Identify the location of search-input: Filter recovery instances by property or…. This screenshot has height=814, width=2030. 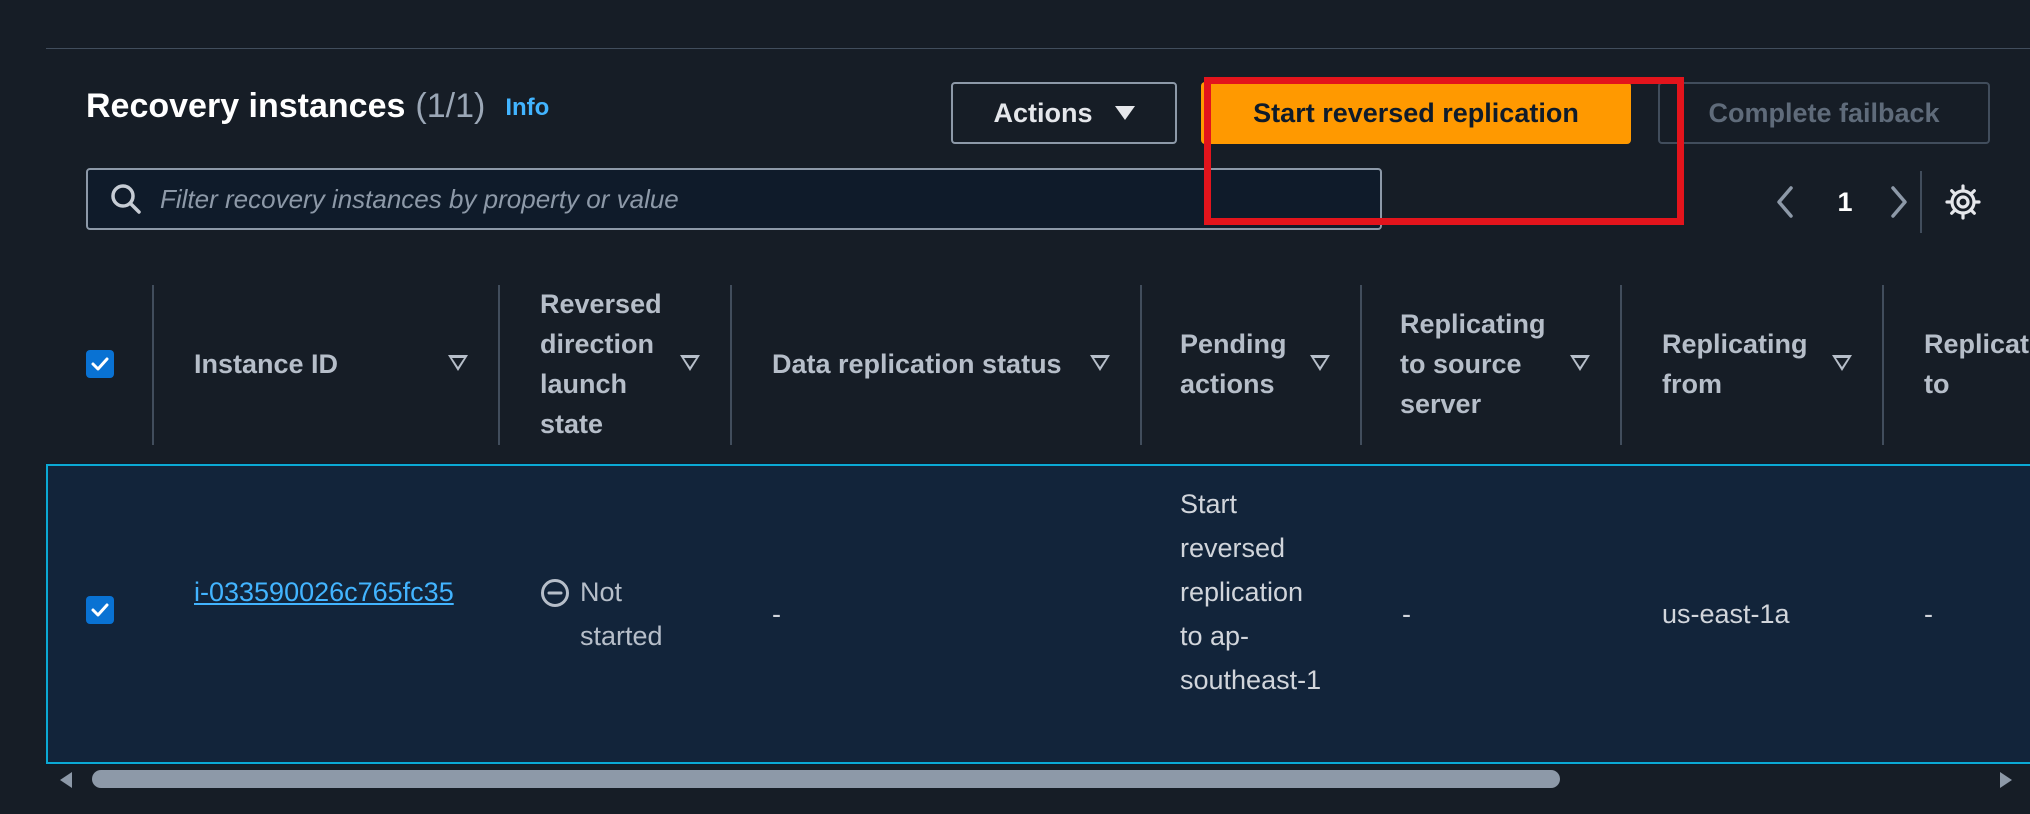
(734, 199).